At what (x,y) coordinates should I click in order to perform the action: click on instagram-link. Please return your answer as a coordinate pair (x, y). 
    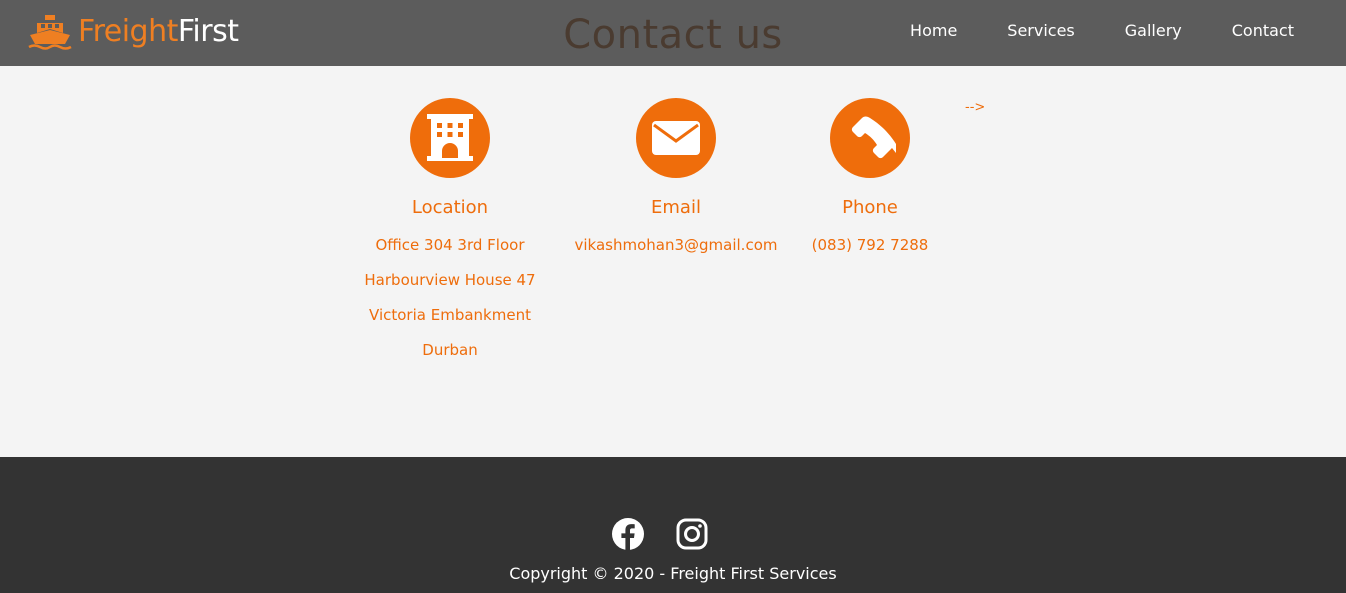
    Looking at the image, I should click on (692, 534).